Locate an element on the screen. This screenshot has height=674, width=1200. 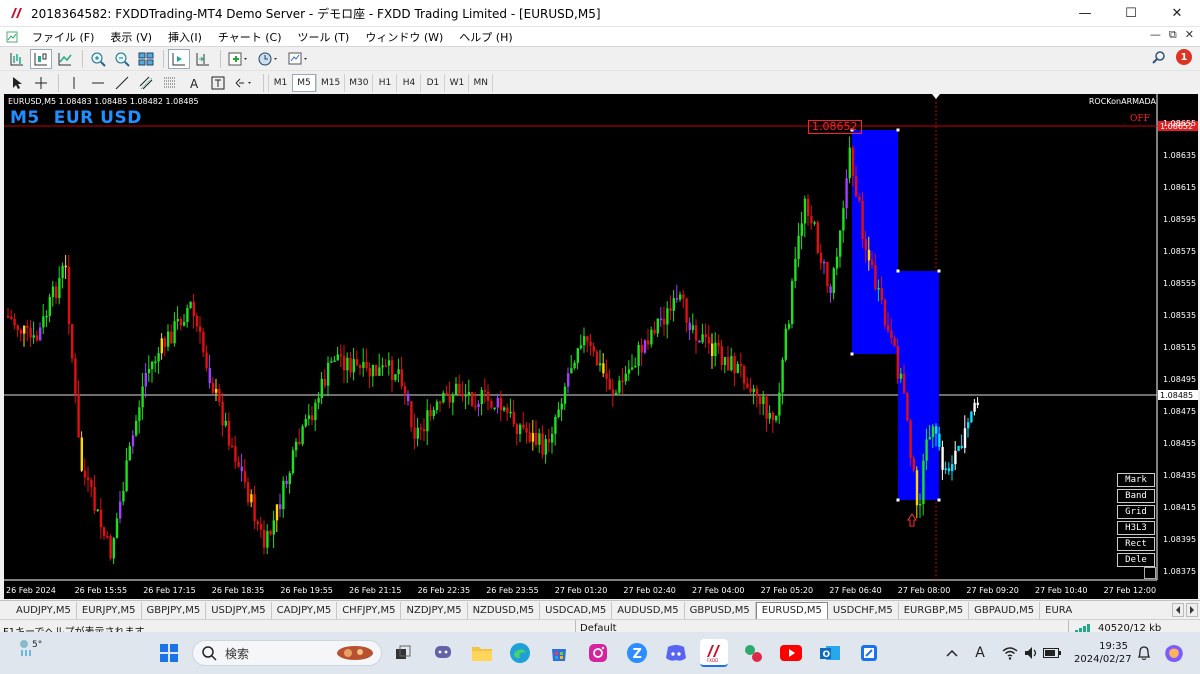
tab-usdcad: USDCAD,M5 is located at coordinates (576, 610).